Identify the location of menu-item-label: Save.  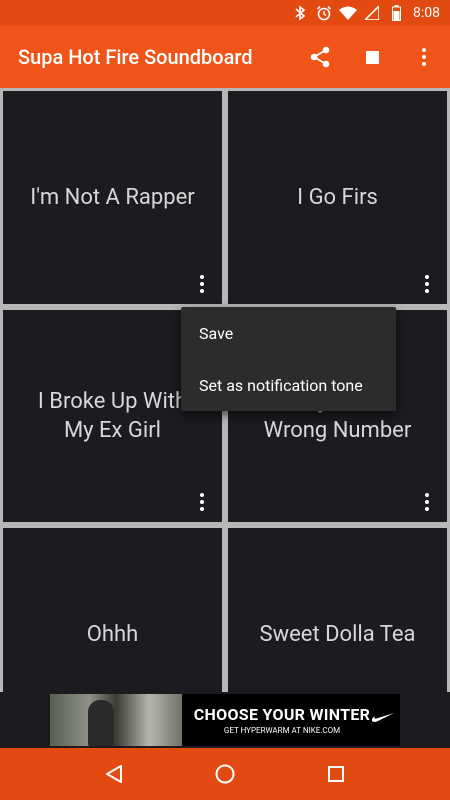
(216, 333).